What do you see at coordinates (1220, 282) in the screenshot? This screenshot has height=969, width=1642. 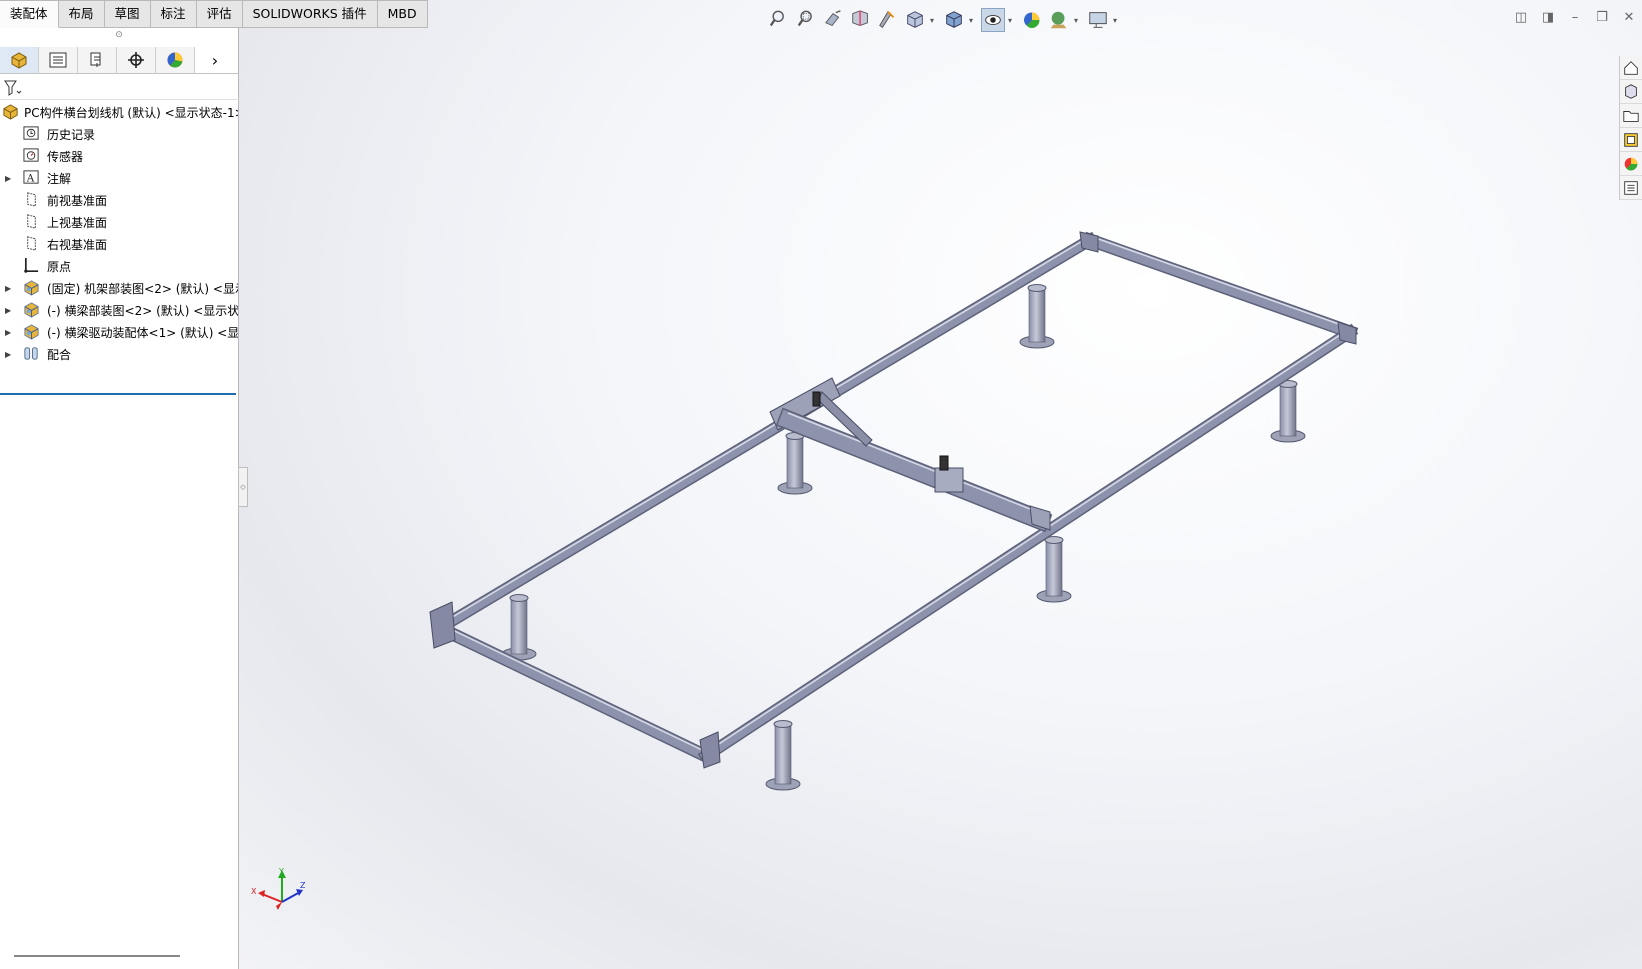 I see `end-beam-far-highlight` at bounding box center [1220, 282].